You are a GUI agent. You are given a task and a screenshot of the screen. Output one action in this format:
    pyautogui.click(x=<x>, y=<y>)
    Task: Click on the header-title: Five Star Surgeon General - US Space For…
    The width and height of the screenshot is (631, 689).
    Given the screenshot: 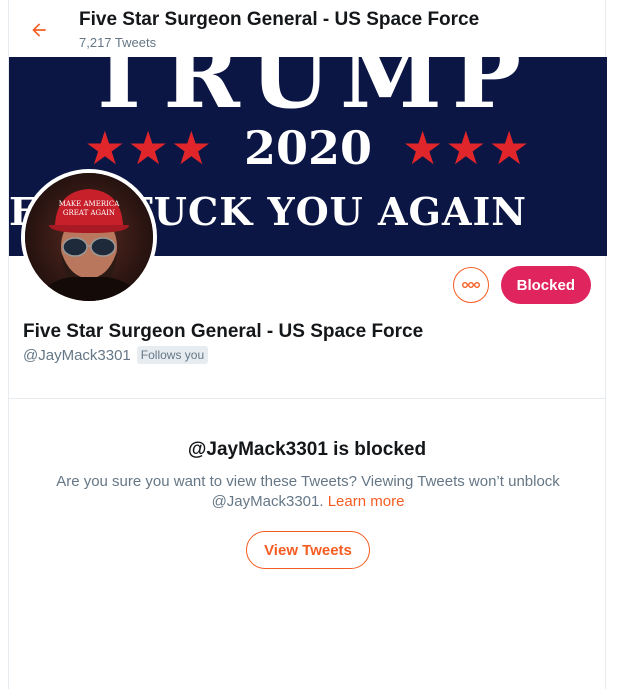 What is the action you would take?
    pyautogui.click(x=279, y=19)
    